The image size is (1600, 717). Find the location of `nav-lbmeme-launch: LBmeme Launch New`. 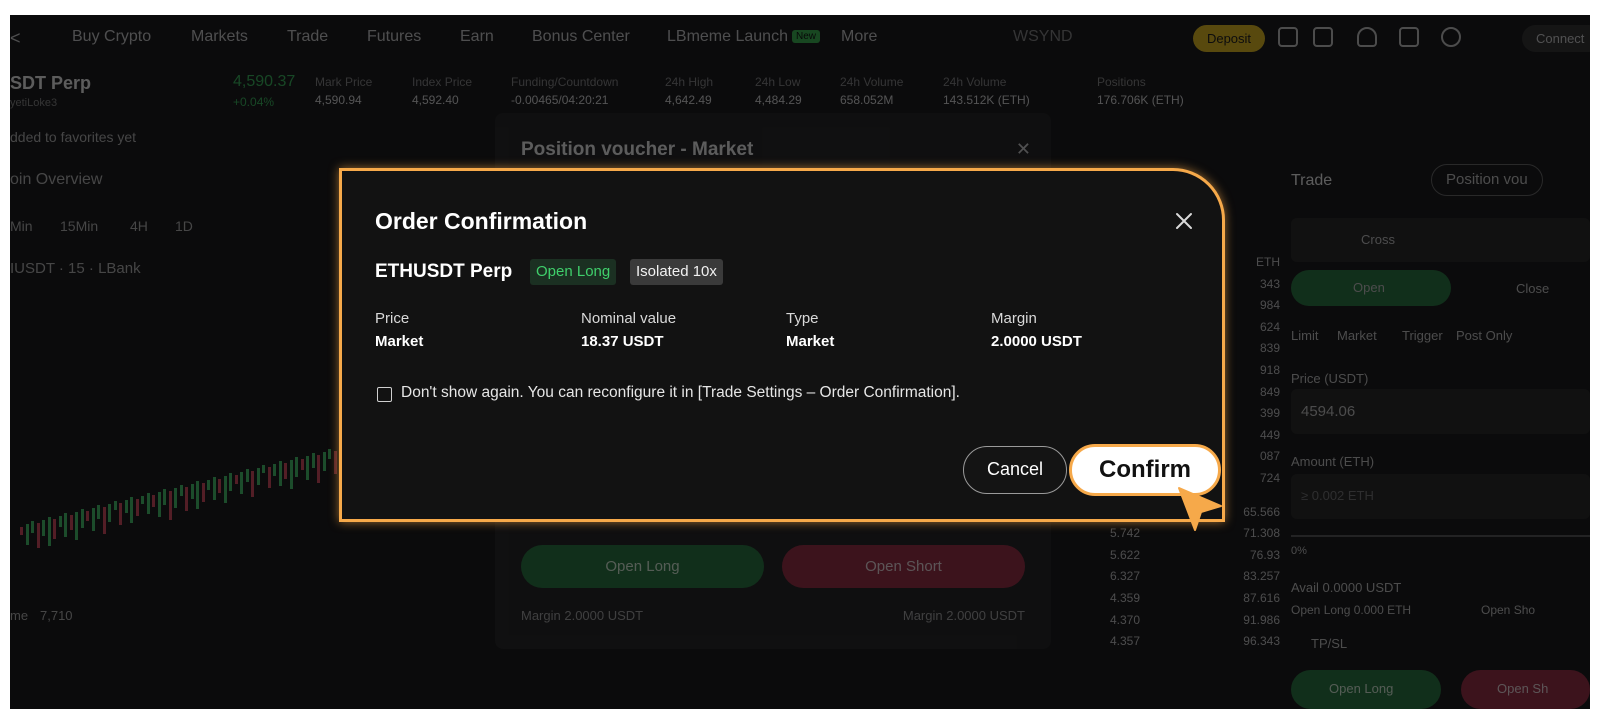

nav-lbmeme-launch: LBmeme Launch New is located at coordinates (743, 37).